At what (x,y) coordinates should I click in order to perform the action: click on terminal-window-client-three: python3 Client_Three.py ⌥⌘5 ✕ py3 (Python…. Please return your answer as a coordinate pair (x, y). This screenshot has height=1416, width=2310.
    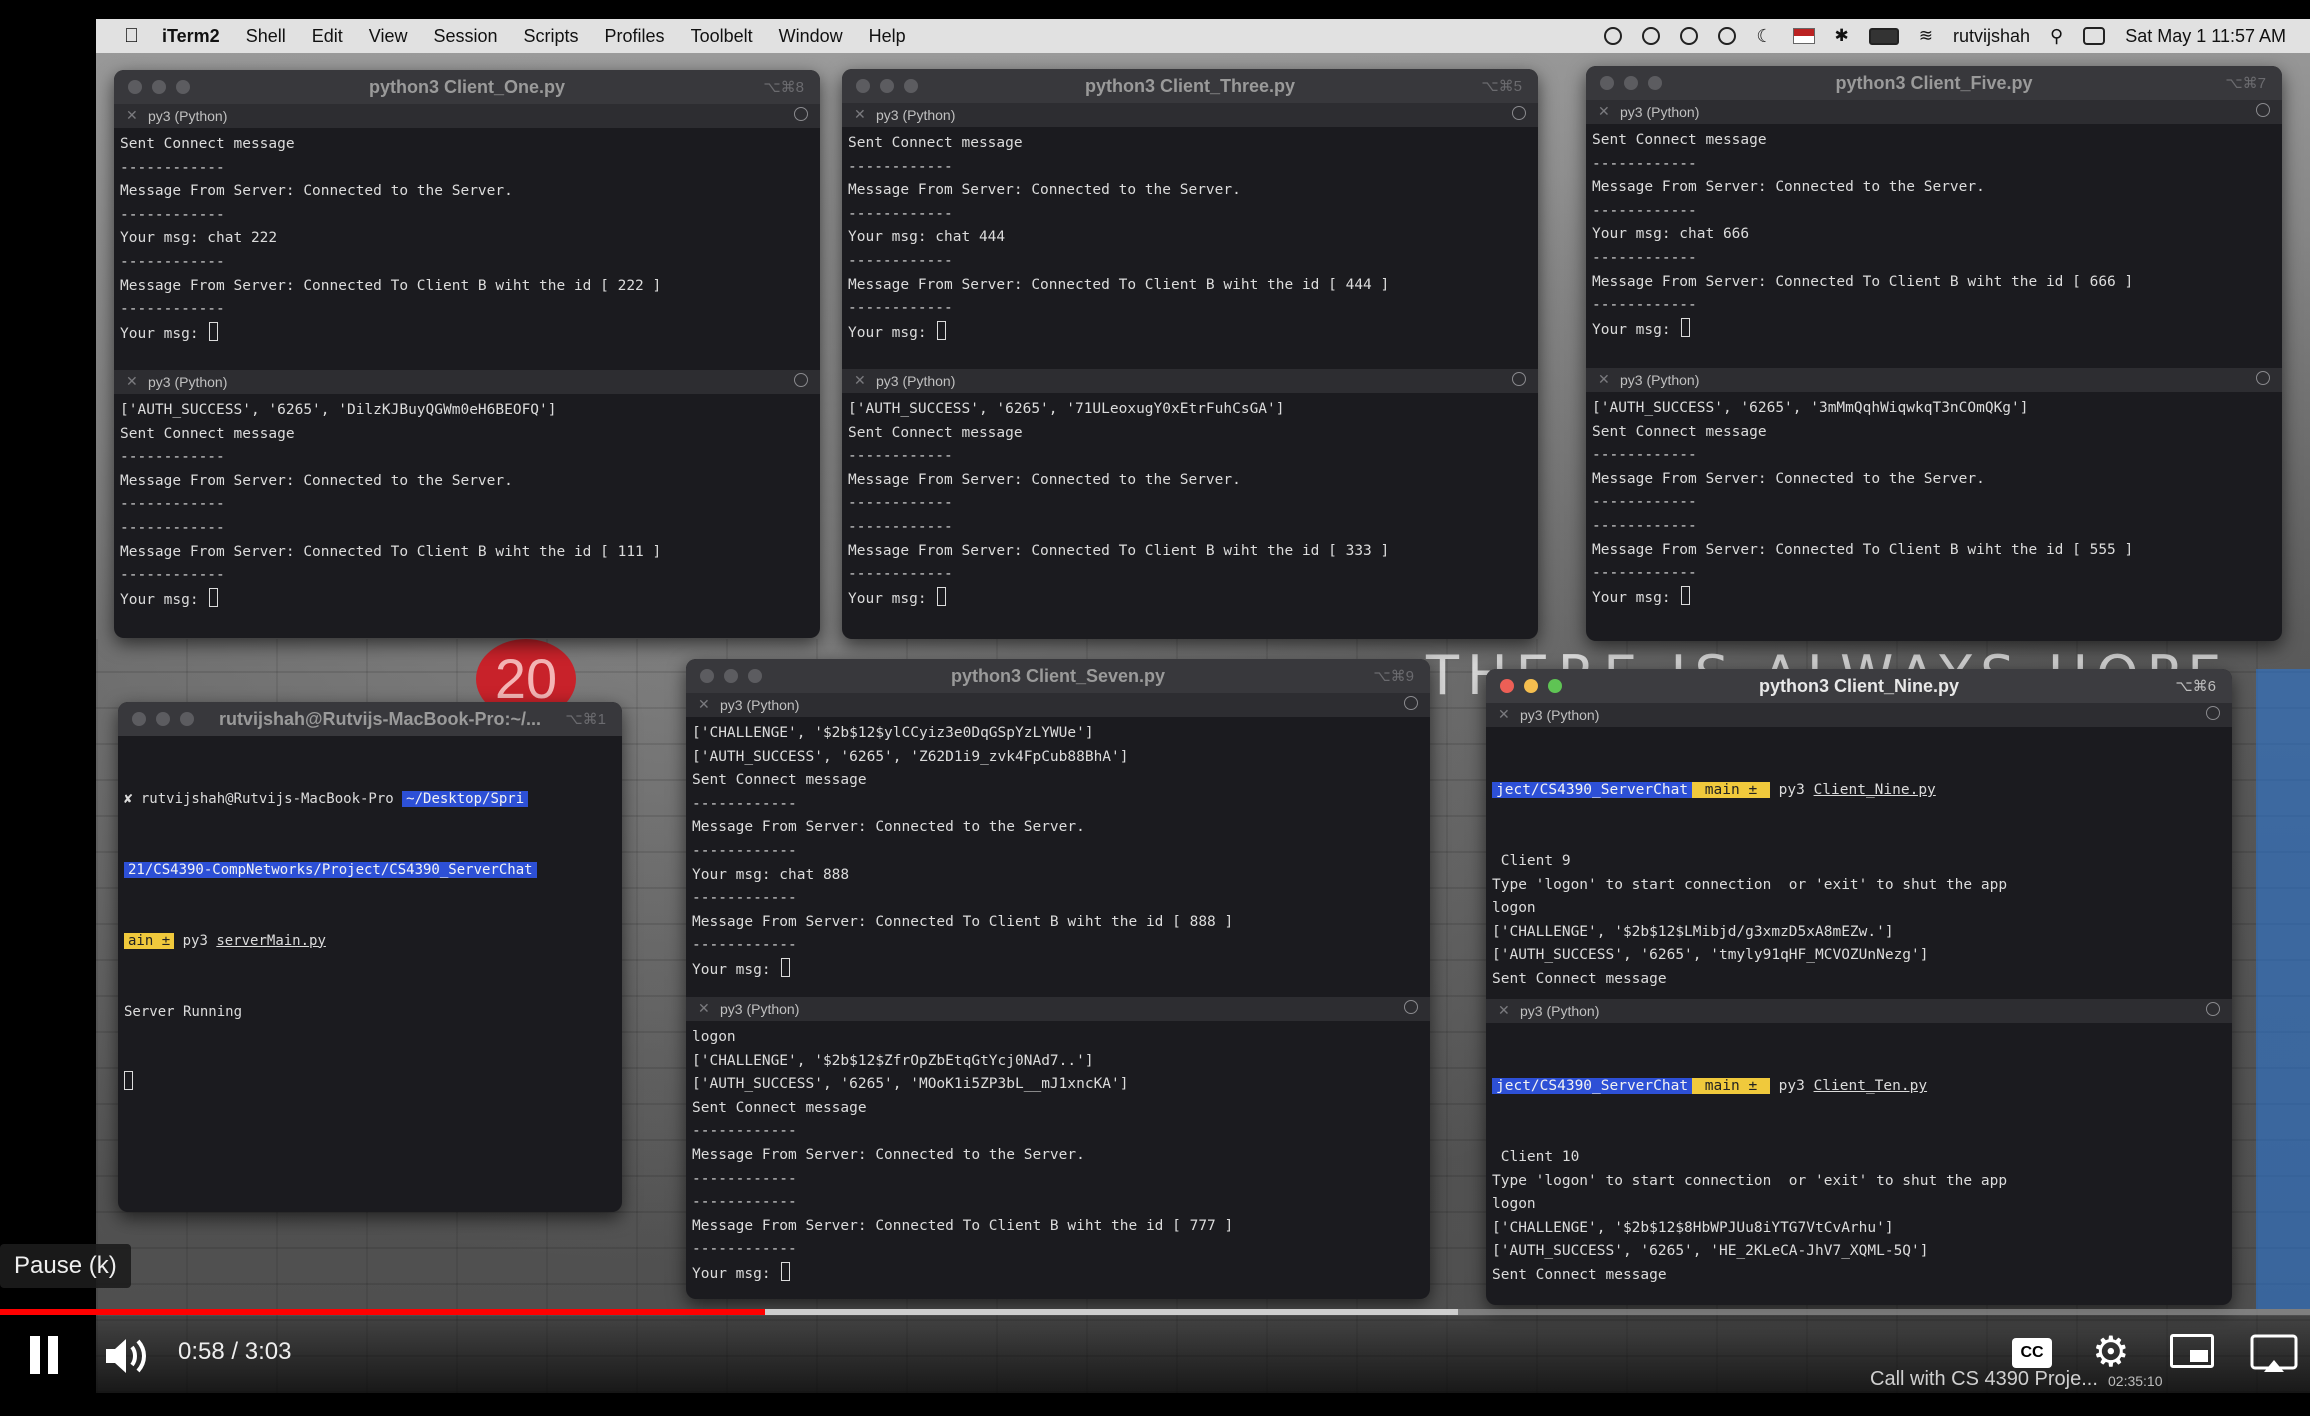
    Looking at the image, I should click on (1190, 354).